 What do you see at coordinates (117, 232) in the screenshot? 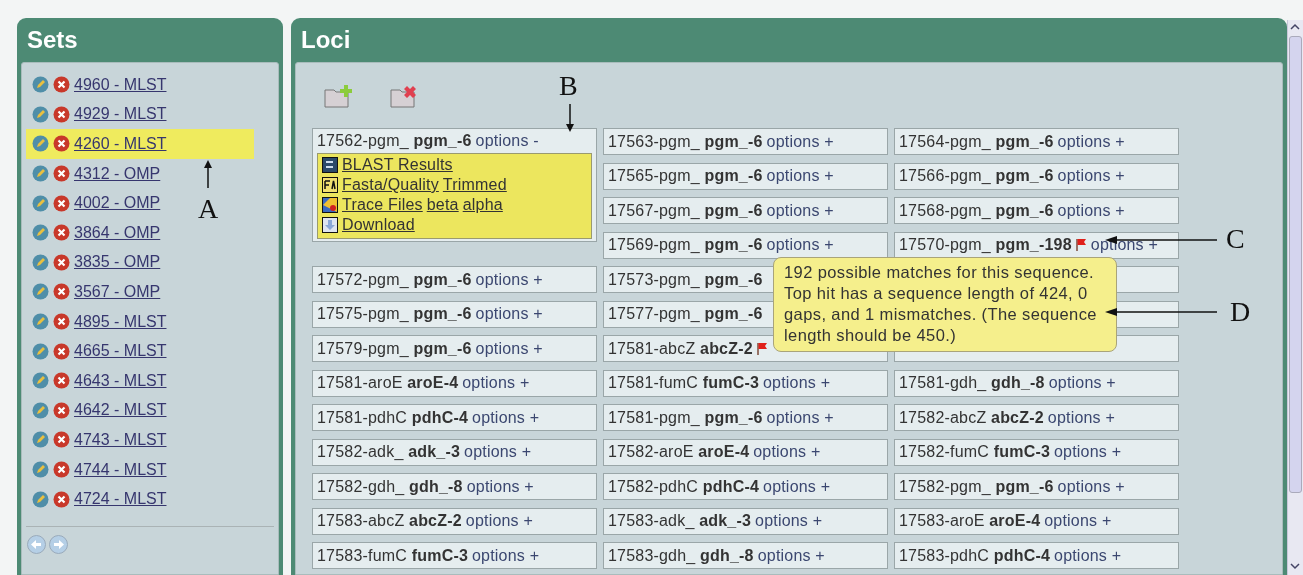
I see `set-link: 3864 - OMP` at bounding box center [117, 232].